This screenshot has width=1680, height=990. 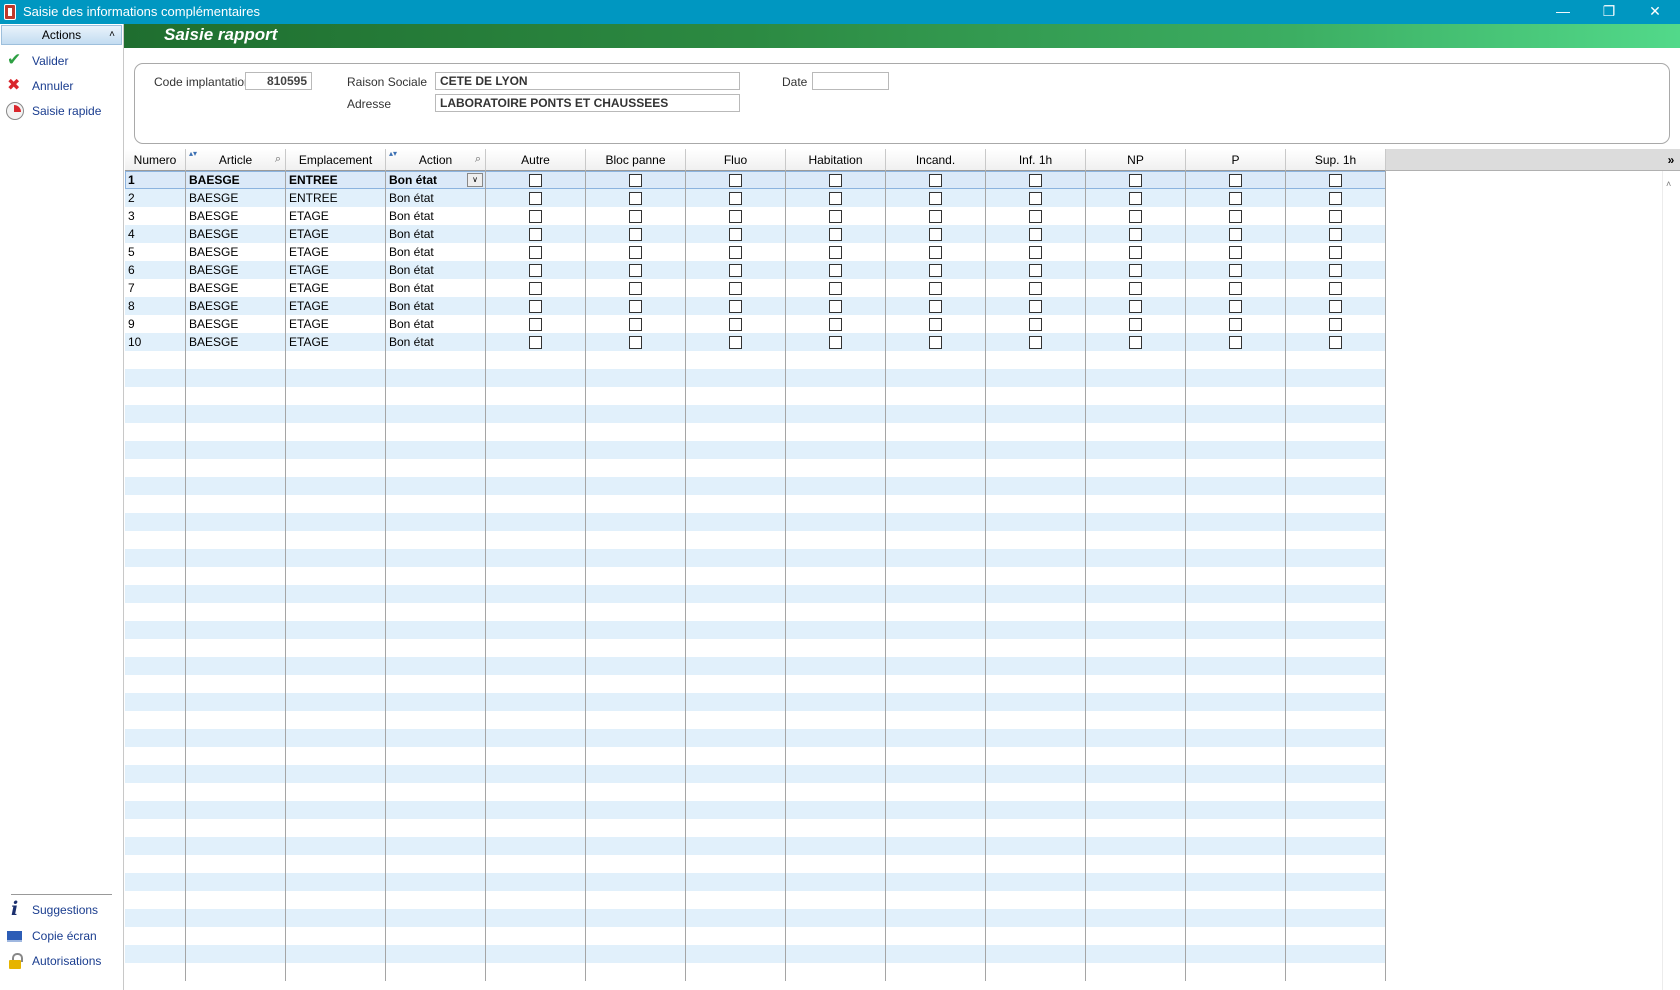 I want to click on p-checkbox, so click(x=1235, y=252).